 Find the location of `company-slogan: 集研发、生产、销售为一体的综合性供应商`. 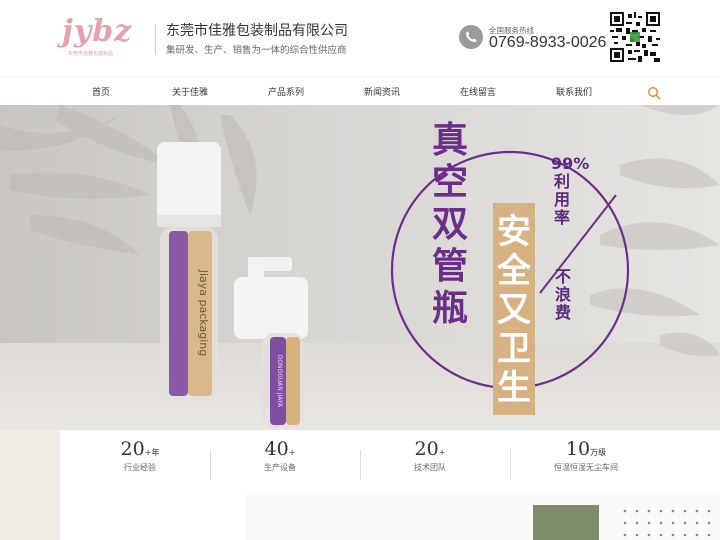

company-slogan: 集研发、生产、销售为一体的综合性供应商 is located at coordinates (256, 50).